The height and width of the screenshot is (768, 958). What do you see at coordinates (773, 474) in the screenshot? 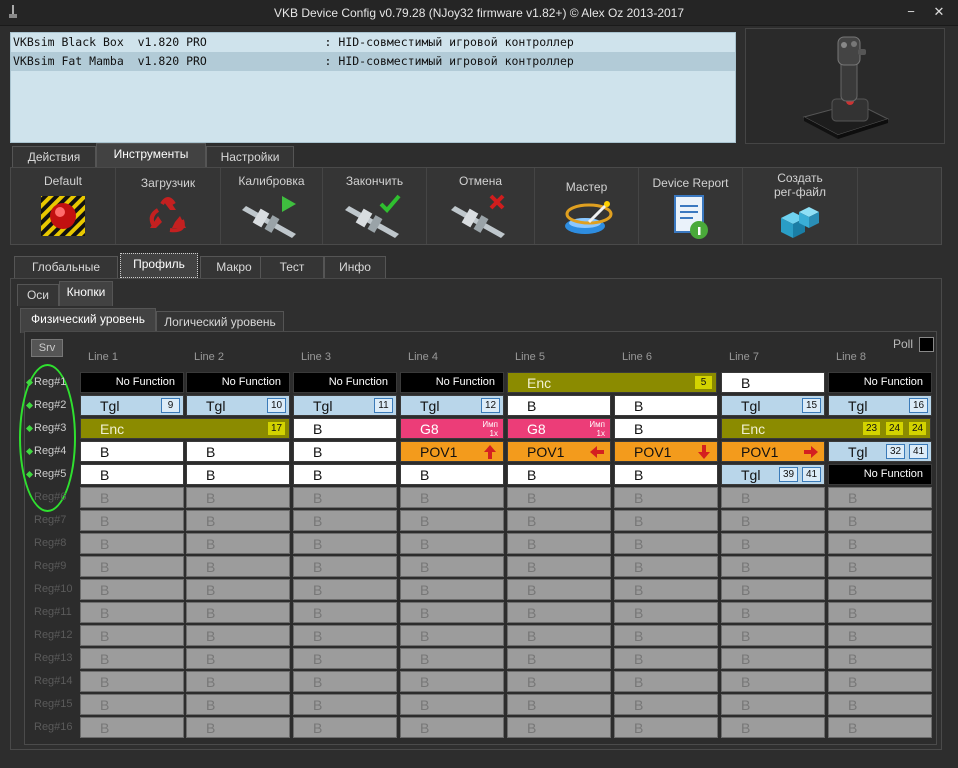
I see `grid-cell: Tgl 41 39` at bounding box center [773, 474].